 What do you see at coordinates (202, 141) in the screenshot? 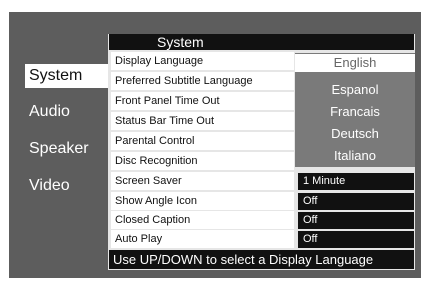
I see `setting-parental-control: Parental Control` at bounding box center [202, 141].